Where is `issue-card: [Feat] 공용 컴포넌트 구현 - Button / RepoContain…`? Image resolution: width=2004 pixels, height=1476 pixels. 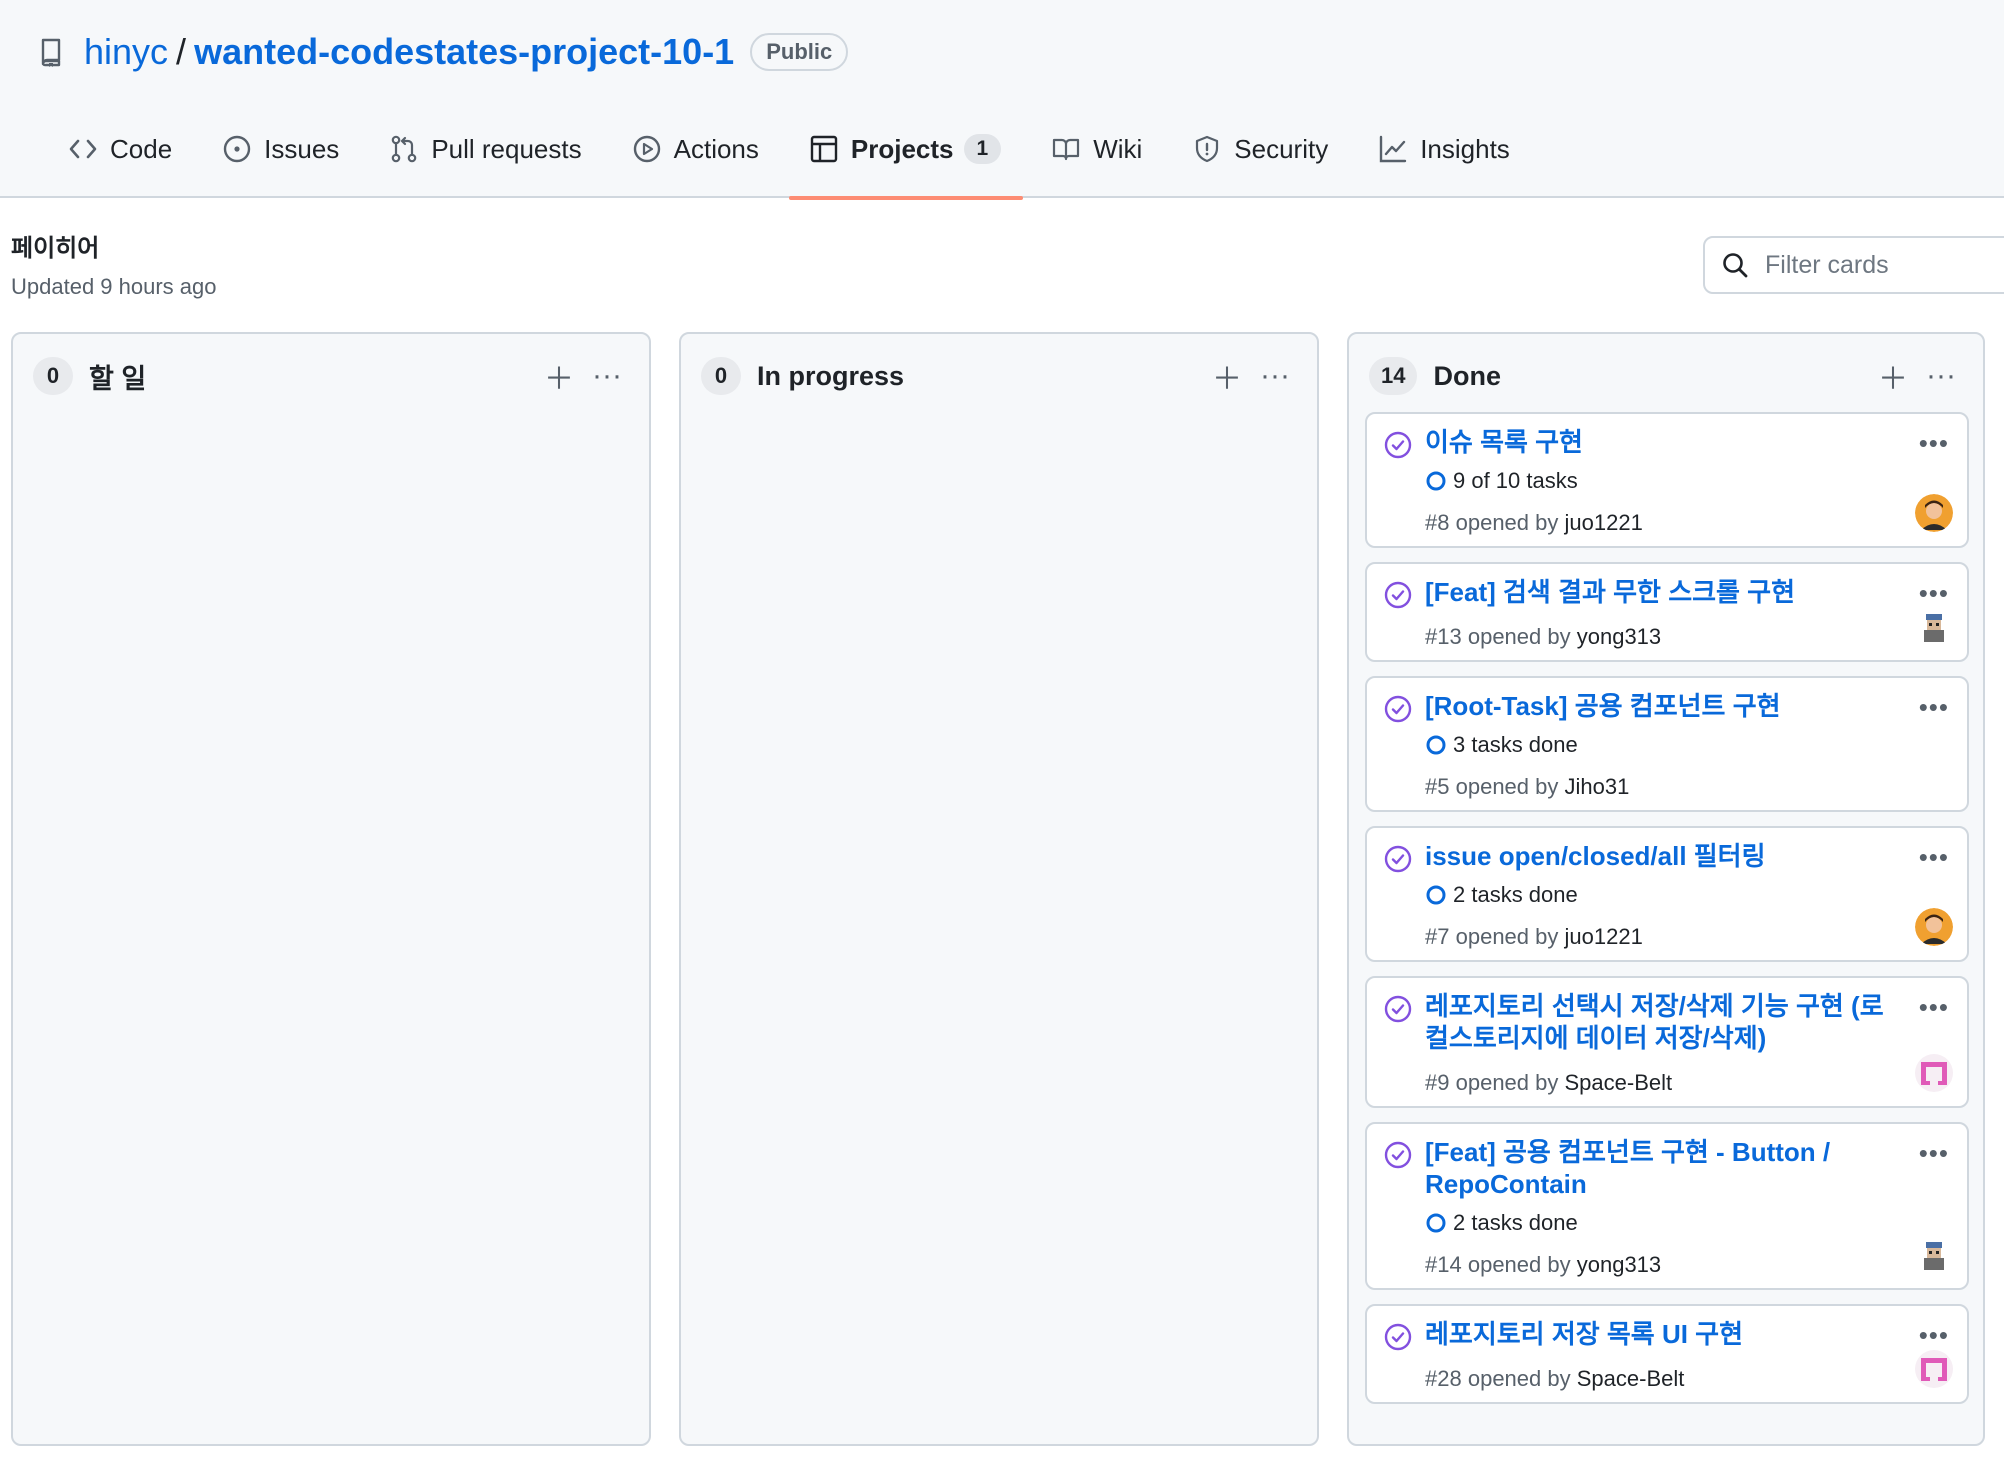
issue-card: [Feat] 공용 컴포넌트 구현 - Button / RepoContain… is located at coordinates (1667, 1206).